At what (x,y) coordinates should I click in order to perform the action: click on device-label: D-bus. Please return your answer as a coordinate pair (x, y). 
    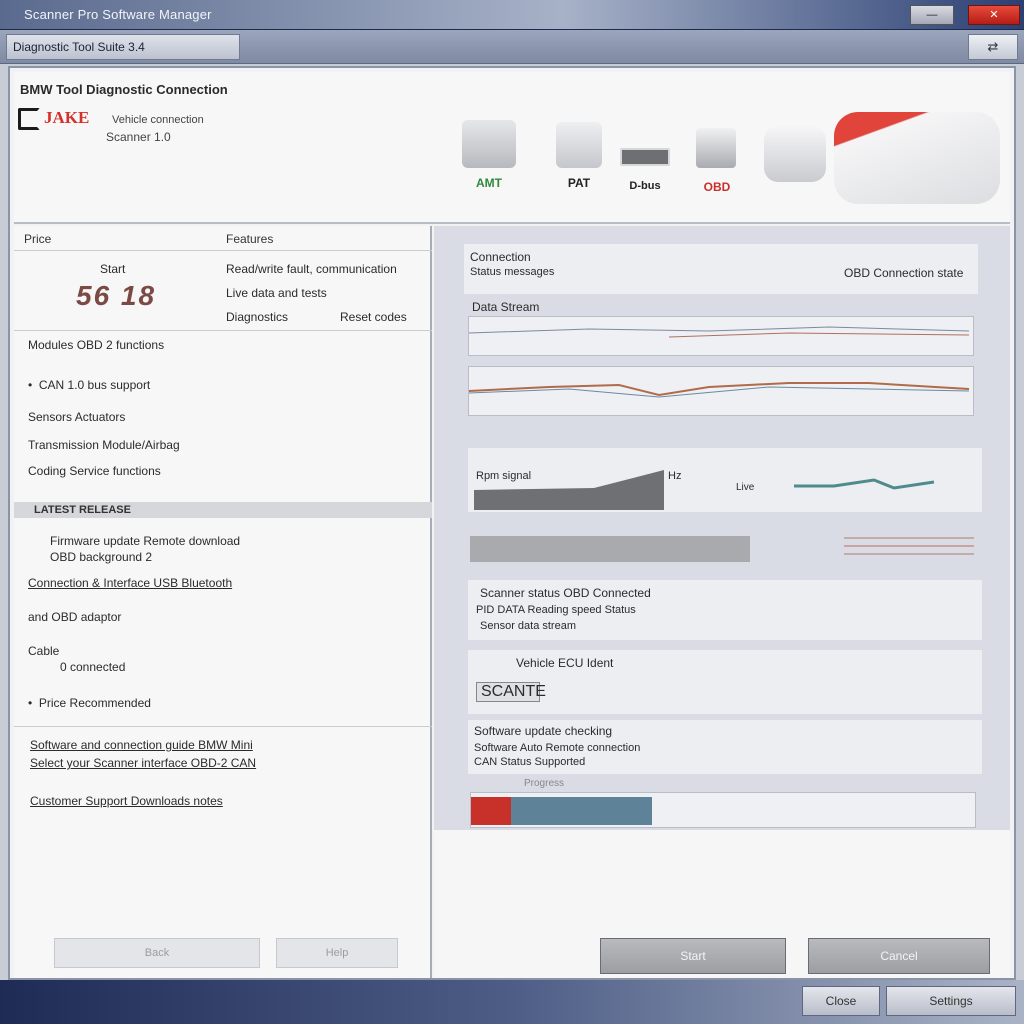
    Looking at the image, I should click on (645, 186).